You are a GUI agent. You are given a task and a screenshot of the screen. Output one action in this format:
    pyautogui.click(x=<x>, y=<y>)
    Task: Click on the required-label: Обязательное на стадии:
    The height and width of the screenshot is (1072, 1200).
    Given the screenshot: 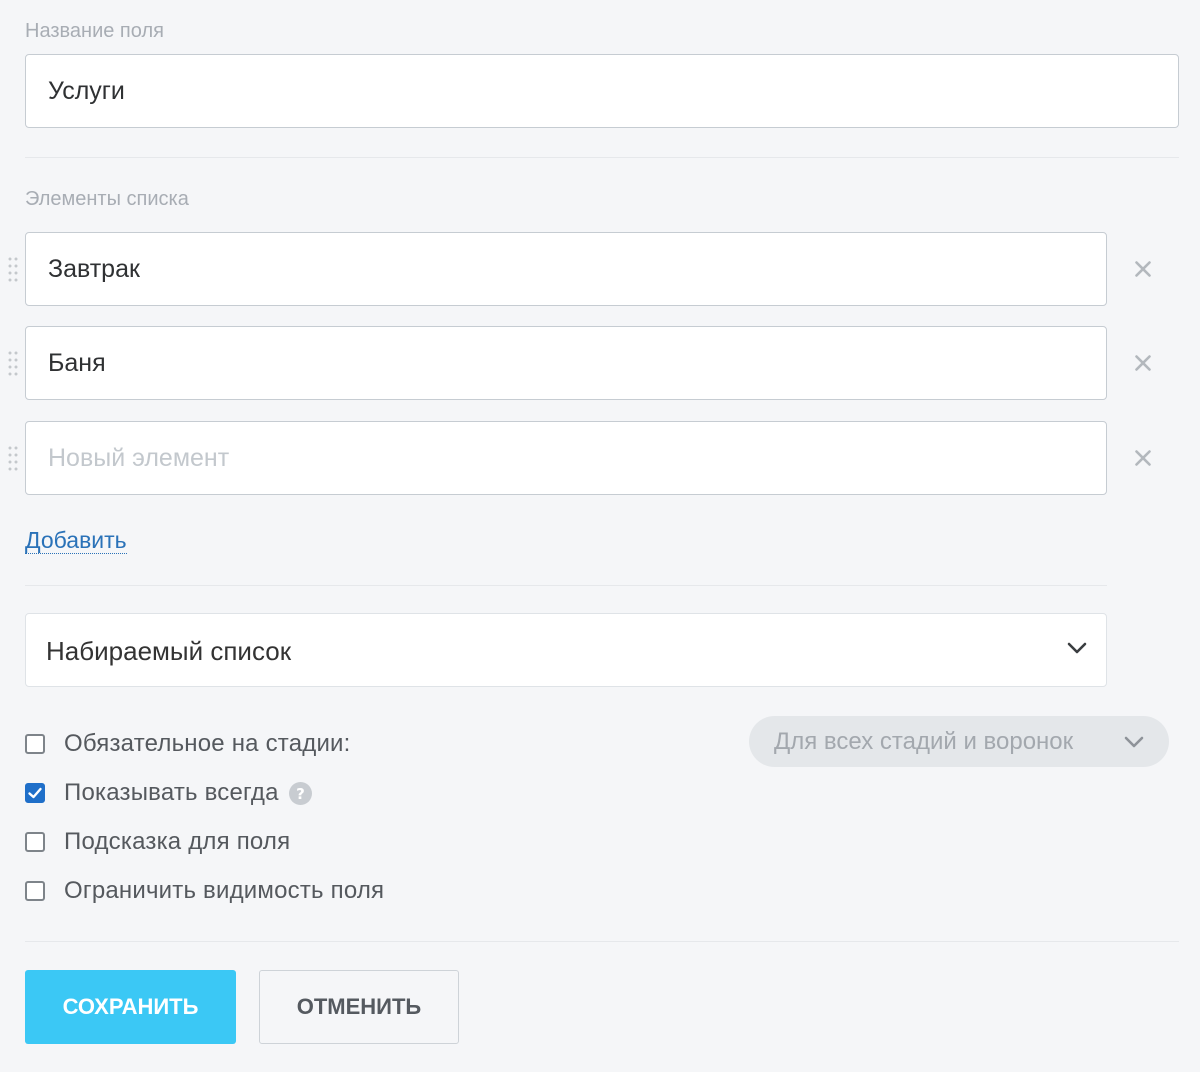 What is the action you would take?
    pyautogui.click(x=207, y=743)
    